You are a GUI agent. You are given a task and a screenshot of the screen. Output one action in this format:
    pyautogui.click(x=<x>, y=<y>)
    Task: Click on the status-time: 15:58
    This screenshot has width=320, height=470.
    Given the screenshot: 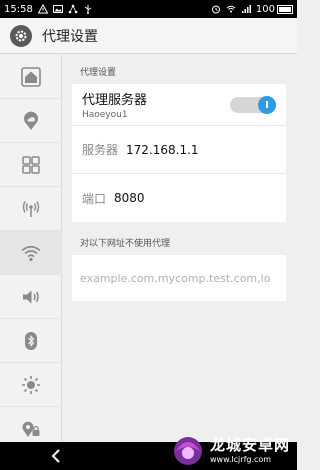 What is the action you would take?
    pyautogui.click(x=18, y=9)
    